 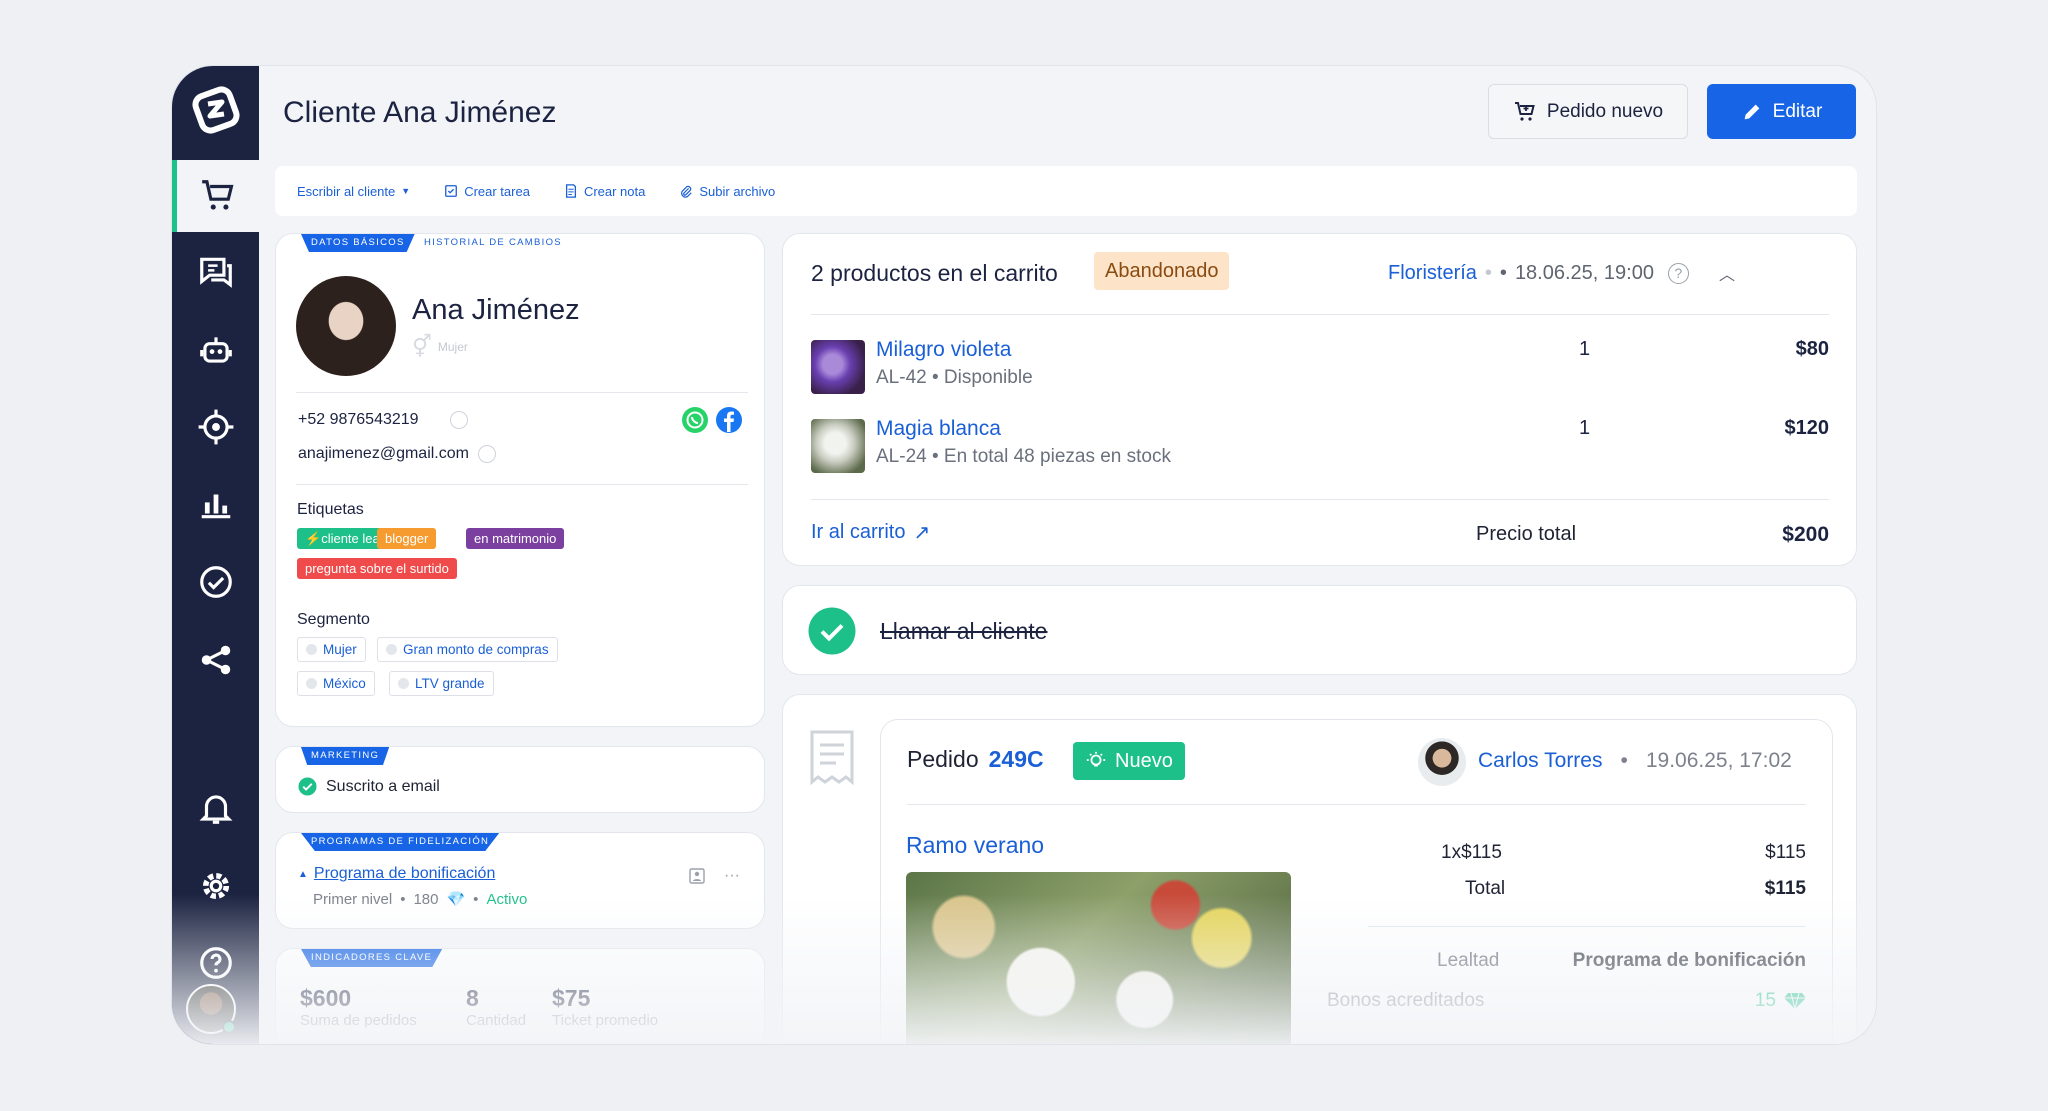 What do you see at coordinates (1588, 111) in the screenshot?
I see `new-order-button: Pedido nuevo` at bounding box center [1588, 111].